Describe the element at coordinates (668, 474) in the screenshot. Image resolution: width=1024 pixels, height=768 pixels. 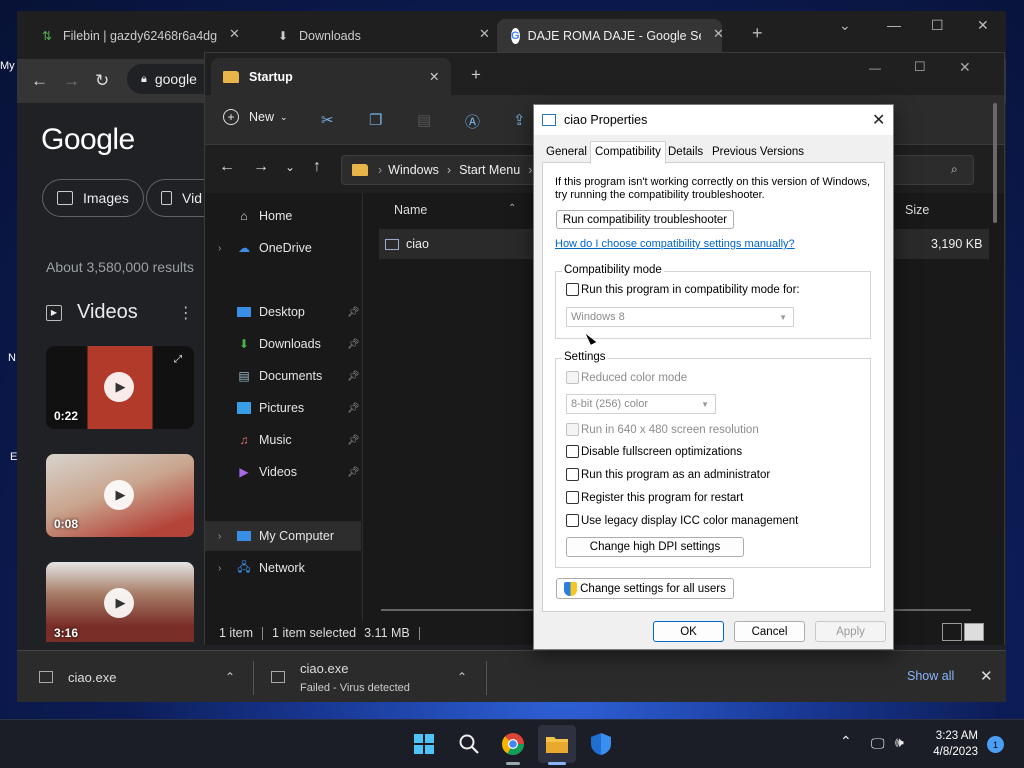
I see `run-as-admin-checkbox: Run this program as an administrator` at that location.